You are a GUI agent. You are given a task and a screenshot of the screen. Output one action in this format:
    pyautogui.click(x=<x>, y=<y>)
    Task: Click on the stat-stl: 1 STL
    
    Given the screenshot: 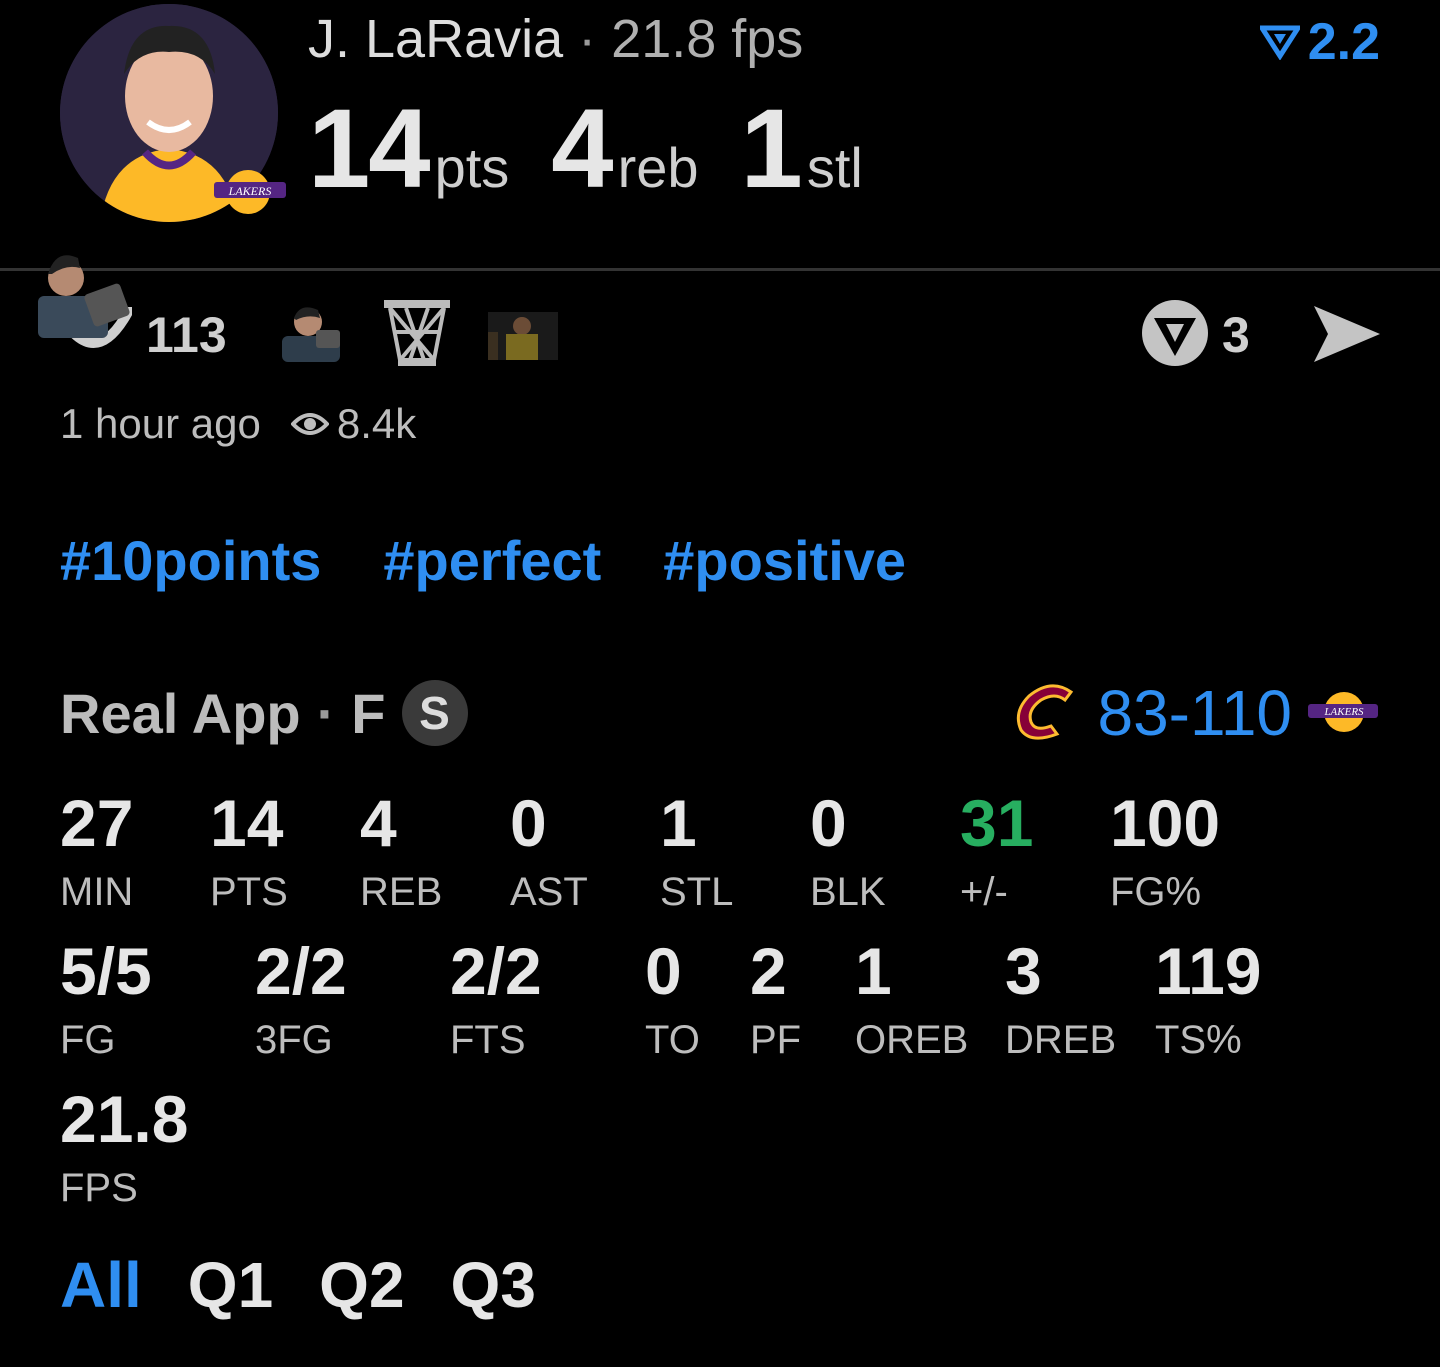 What is the action you would take?
    pyautogui.click(x=696, y=852)
    